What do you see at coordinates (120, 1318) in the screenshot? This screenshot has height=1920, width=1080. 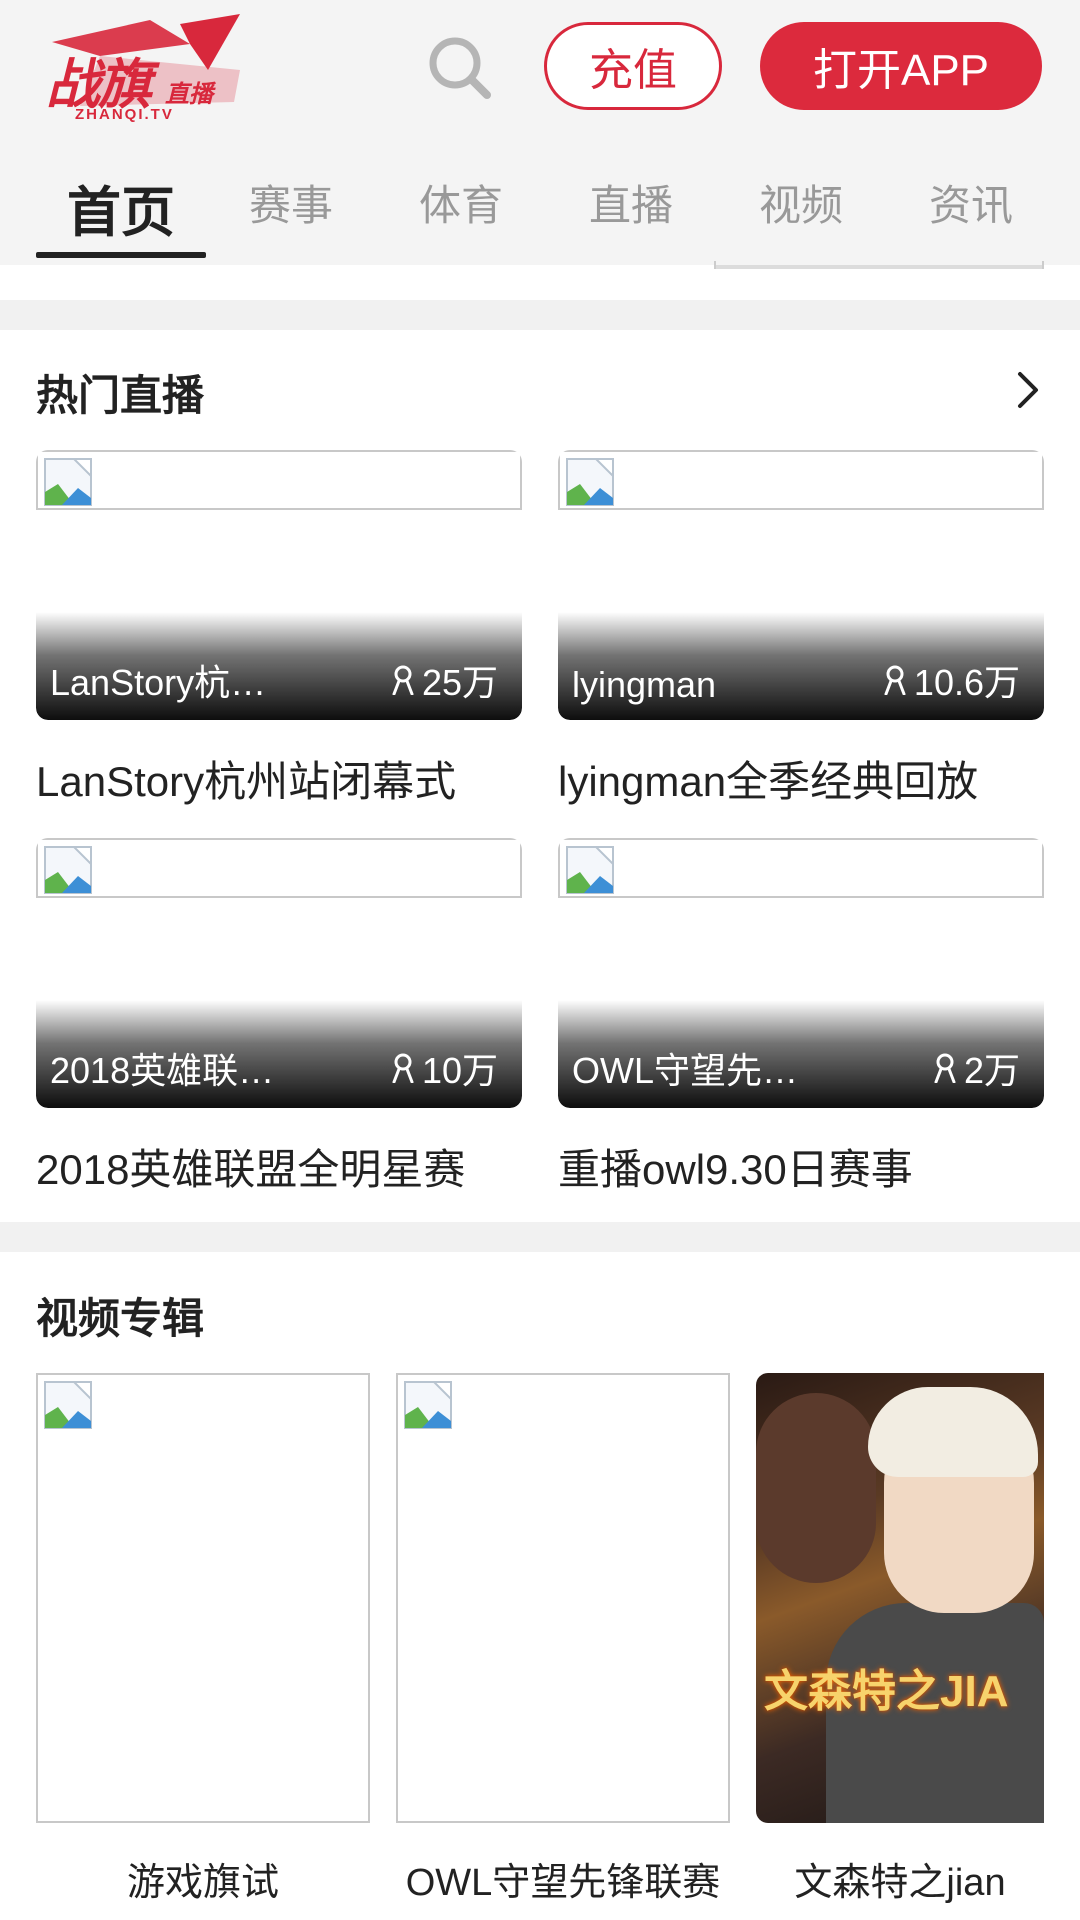 I see `video-albums-title: 视频专辑` at bounding box center [120, 1318].